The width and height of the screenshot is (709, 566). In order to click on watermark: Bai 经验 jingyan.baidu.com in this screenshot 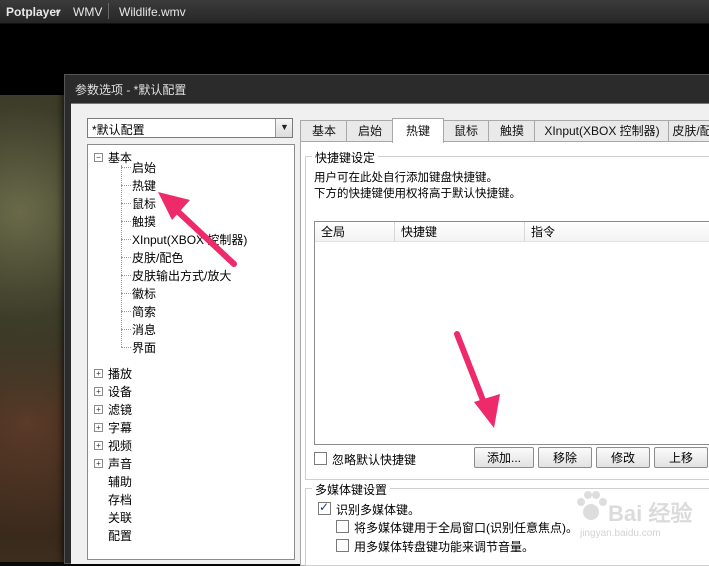, I will do `click(632, 521)`.